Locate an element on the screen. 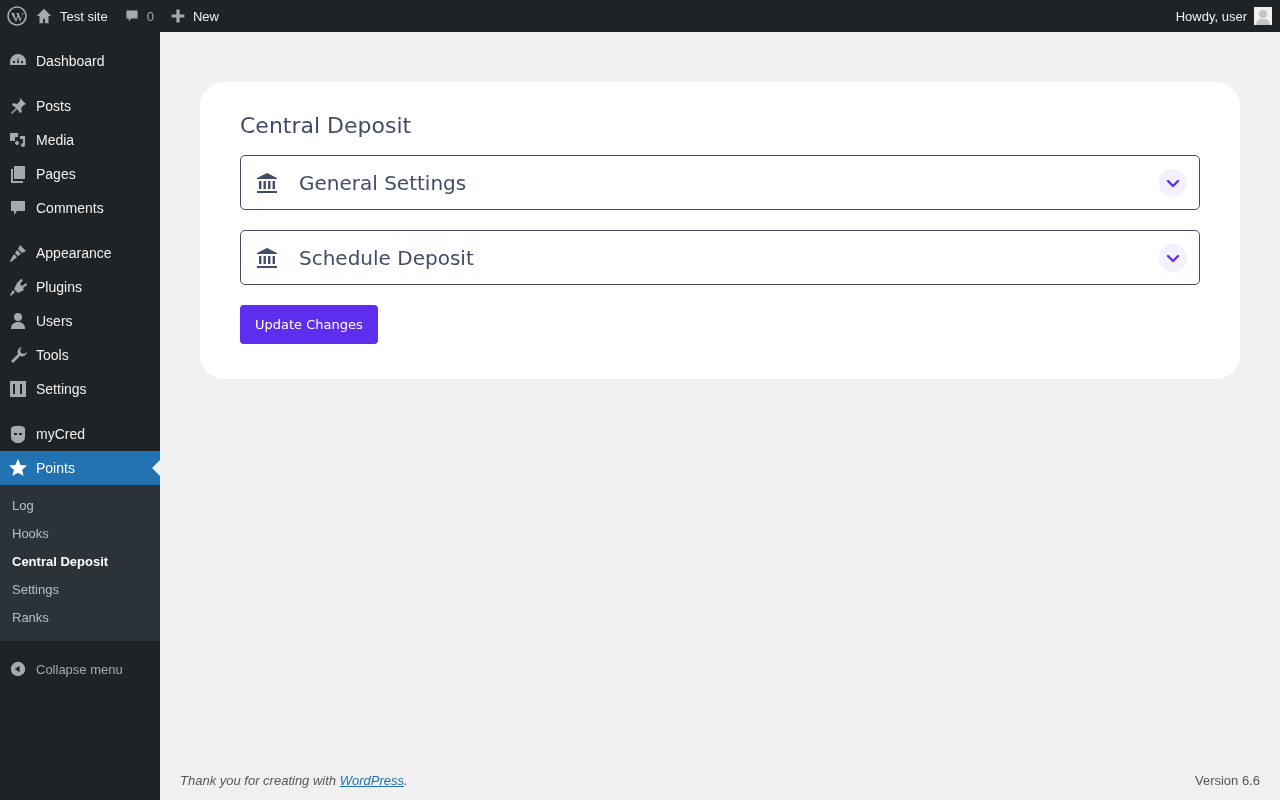  plus-icon is located at coordinates (177, 16).